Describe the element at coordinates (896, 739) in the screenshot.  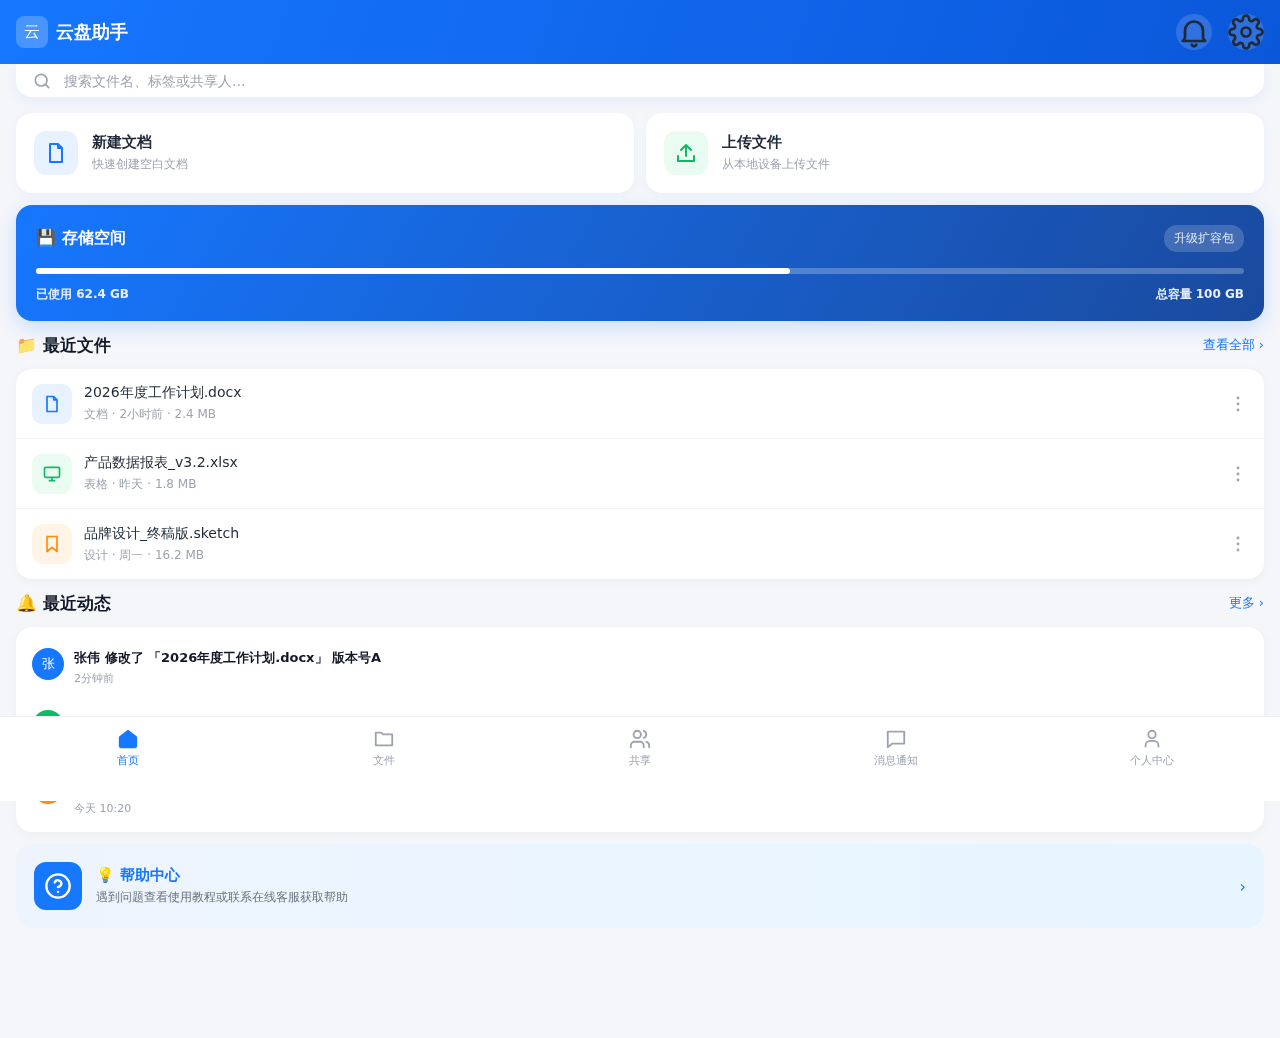
I see `chat-icon` at that location.